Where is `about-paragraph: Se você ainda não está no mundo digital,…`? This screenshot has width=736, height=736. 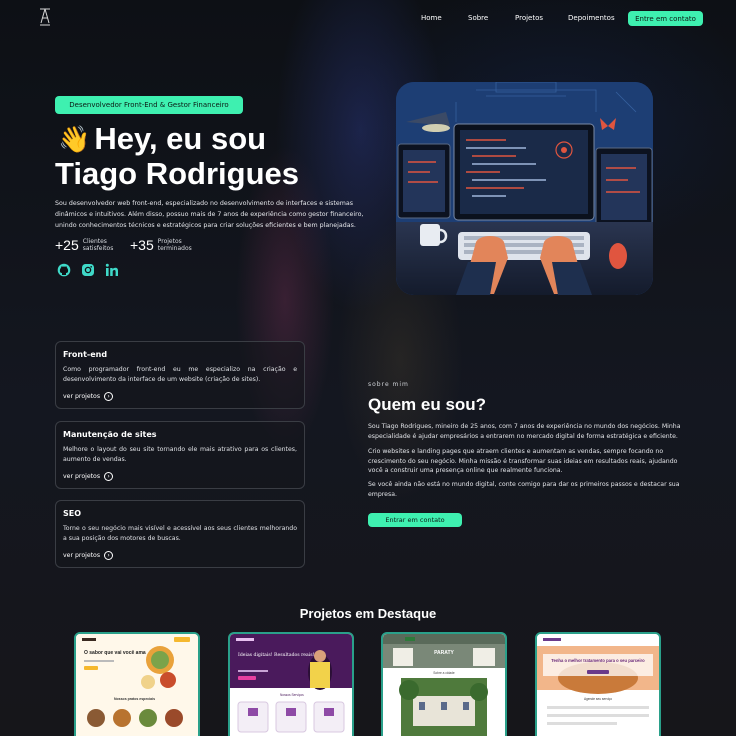
about-paragraph: Se você ainda não está no mundo digital,… is located at coordinates (524, 489).